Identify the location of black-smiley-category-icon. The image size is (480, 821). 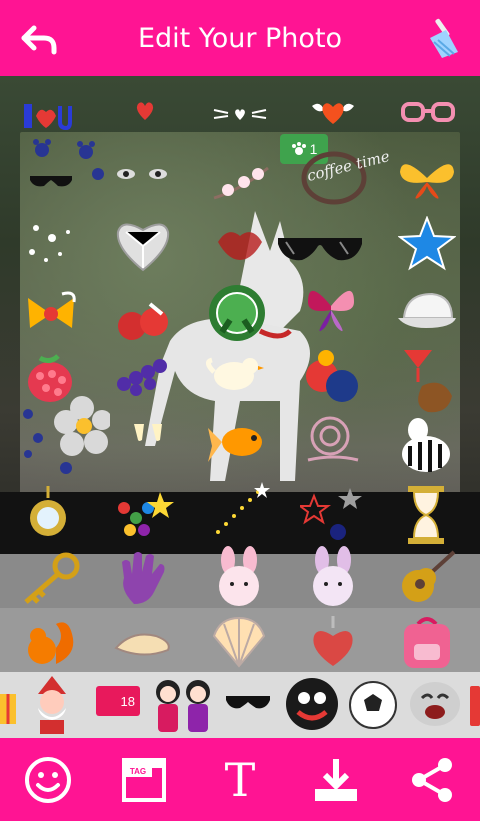
(312, 704).